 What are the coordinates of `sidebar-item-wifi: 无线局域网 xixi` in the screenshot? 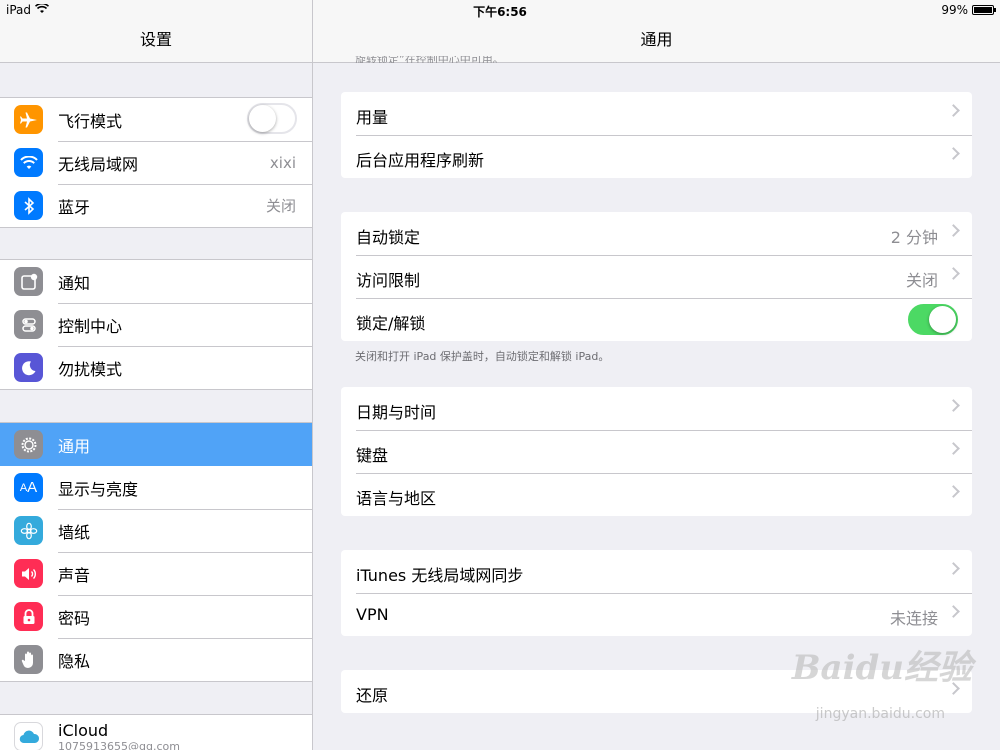 It's located at (156, 162).